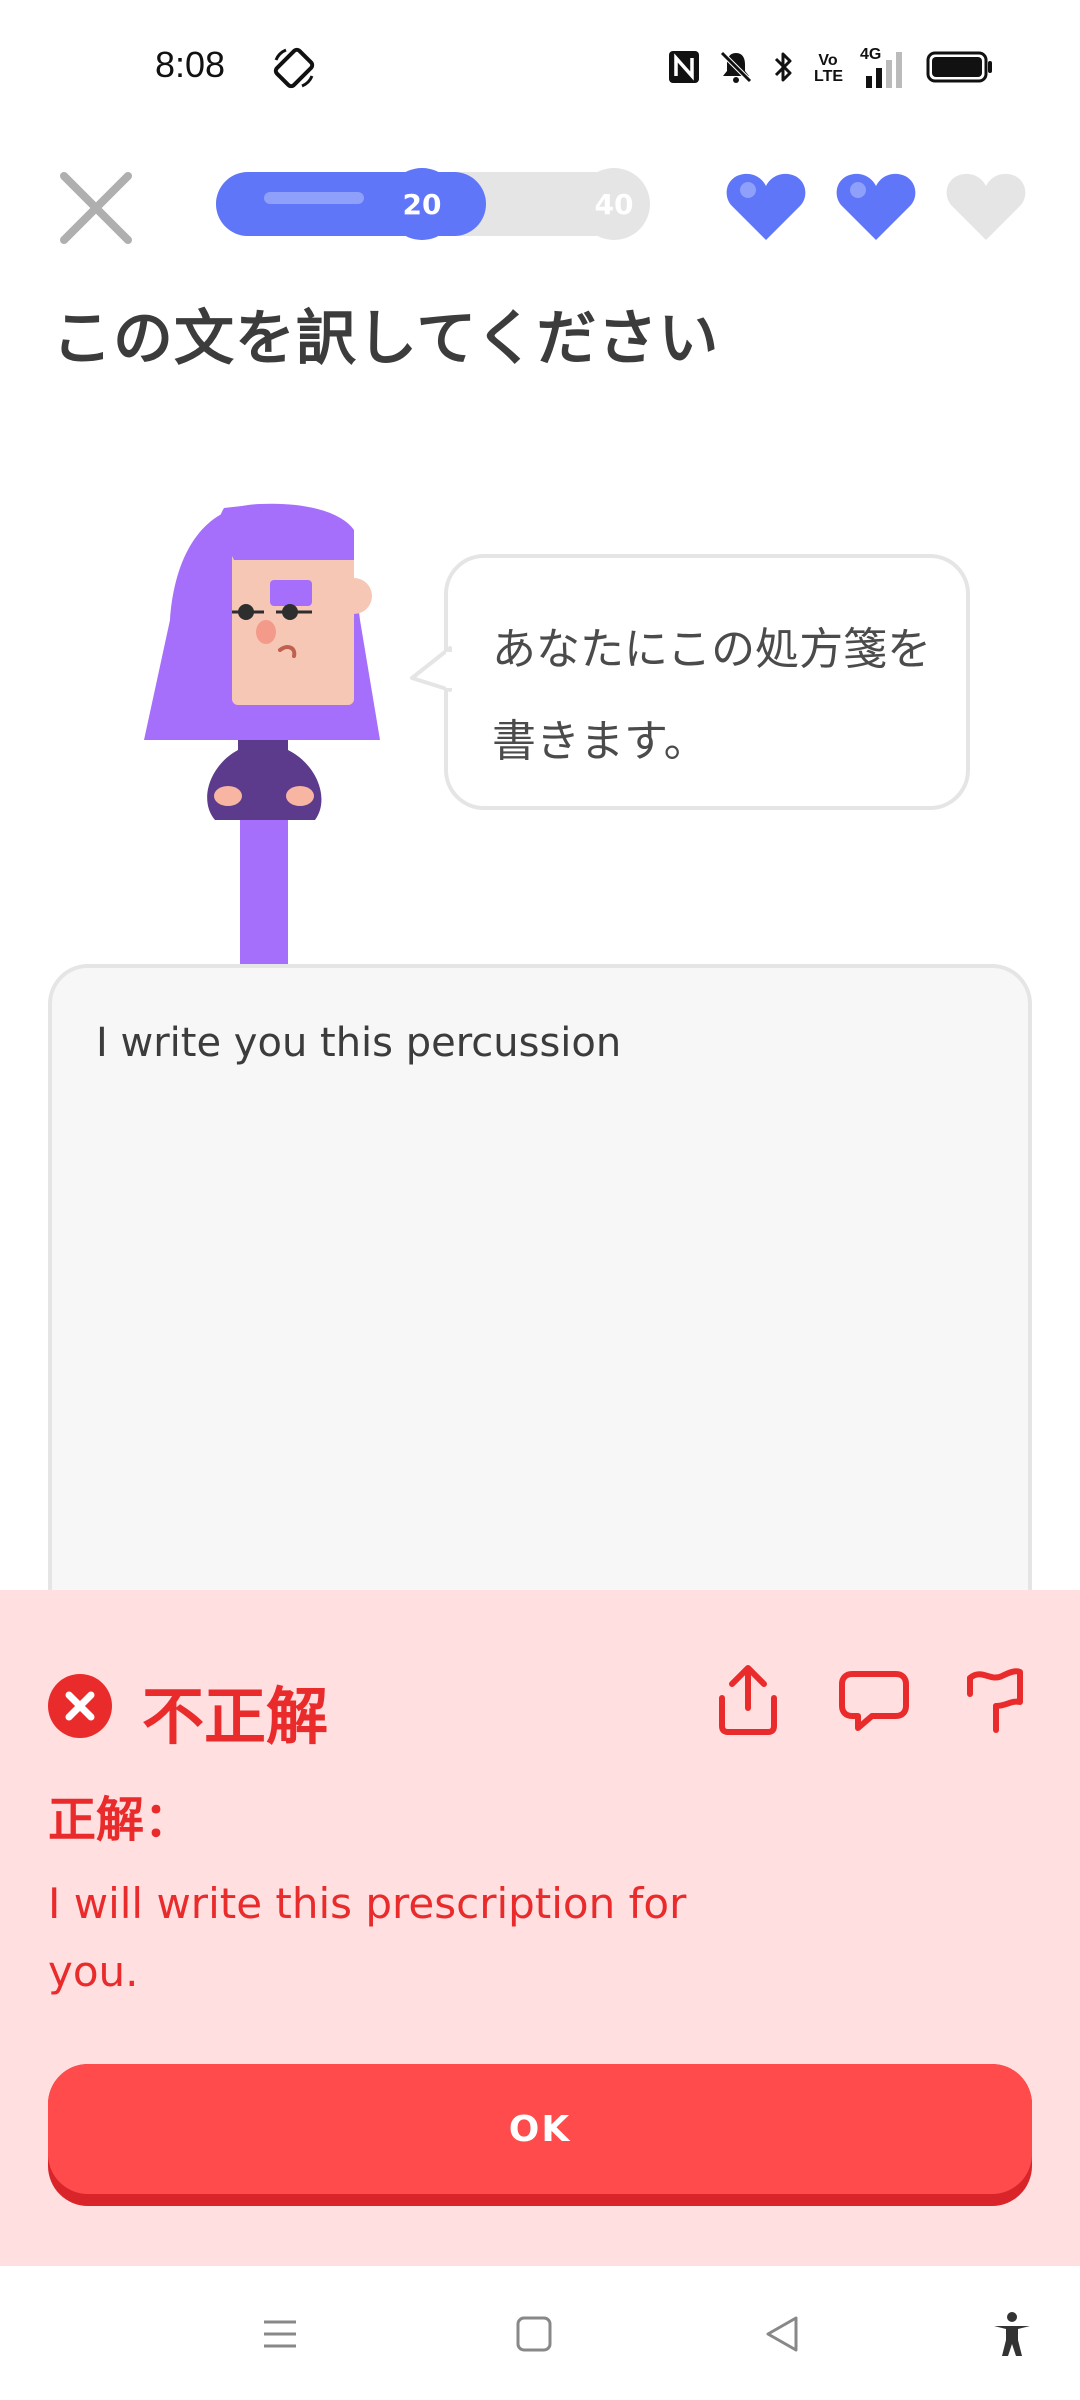 The height and width of the screenshot is (2400, 1080). What do you see at coordinates (614, 204) in the screenshot?
I see `milestone-next: 40` at bounding box center [614, 204].